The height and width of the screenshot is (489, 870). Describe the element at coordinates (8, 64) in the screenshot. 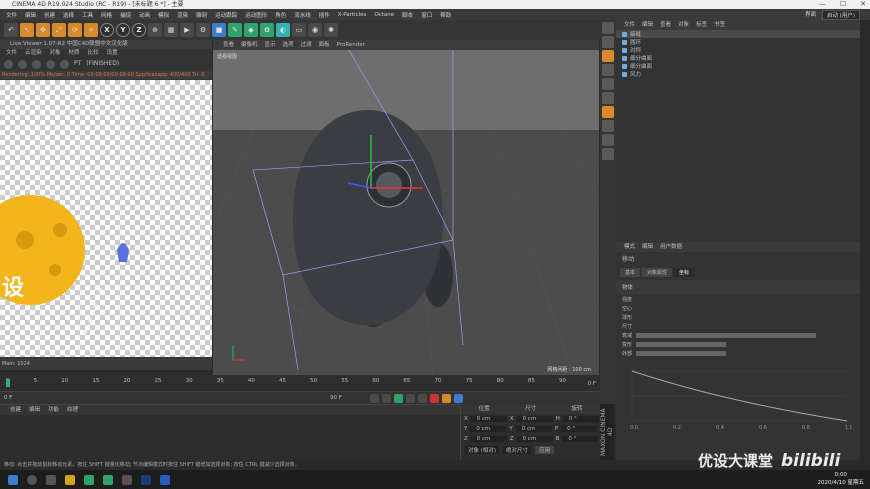

I see `play-icon` at that location.